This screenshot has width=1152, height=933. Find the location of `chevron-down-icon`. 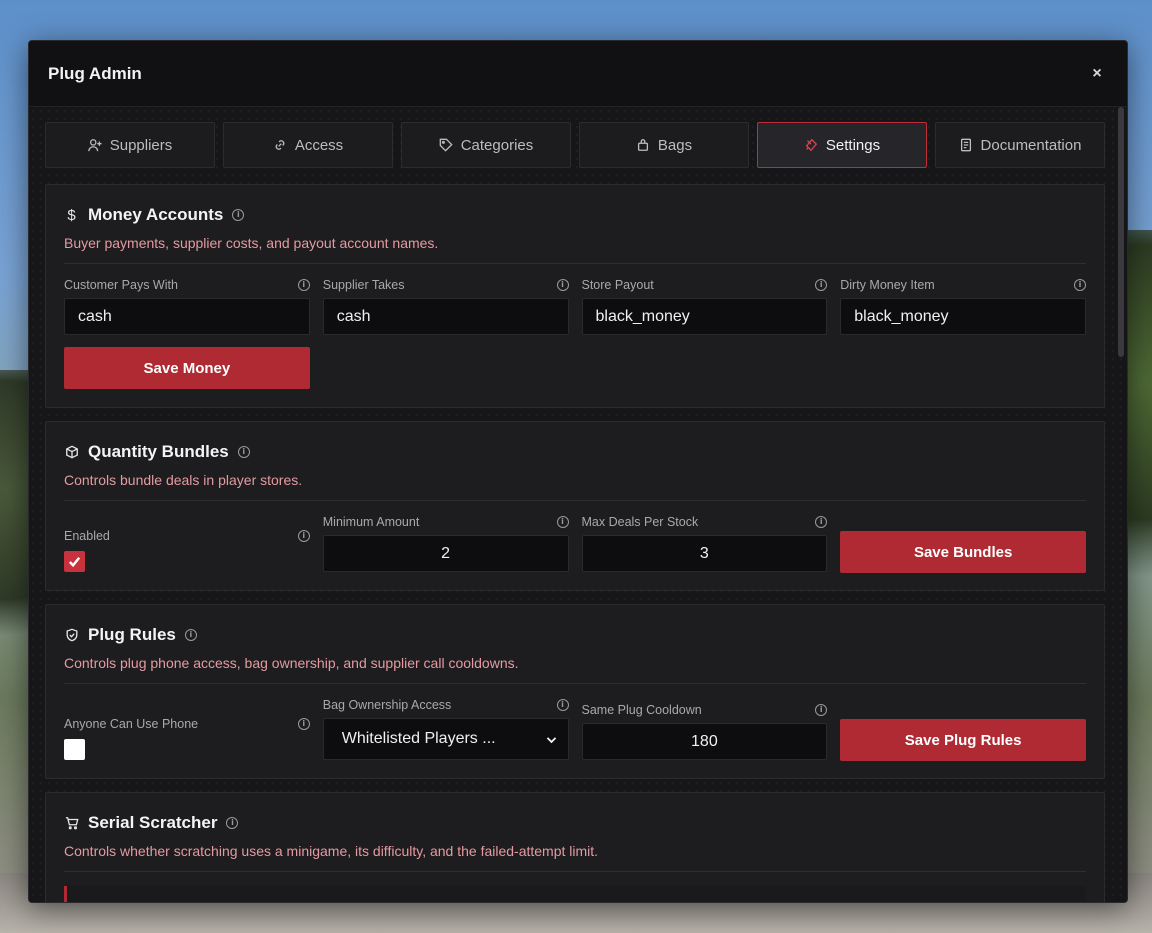

chevron-down-icon is located at coordinates (551, 739).